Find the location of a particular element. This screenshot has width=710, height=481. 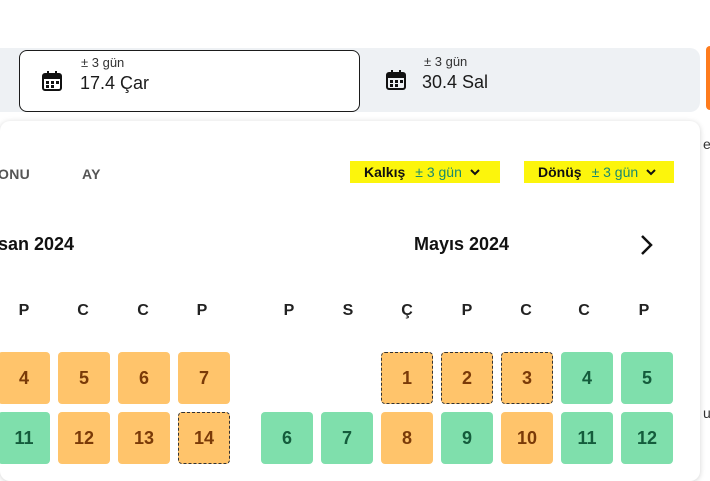

calendar-day: 13 is located at coordinates (144, 438).